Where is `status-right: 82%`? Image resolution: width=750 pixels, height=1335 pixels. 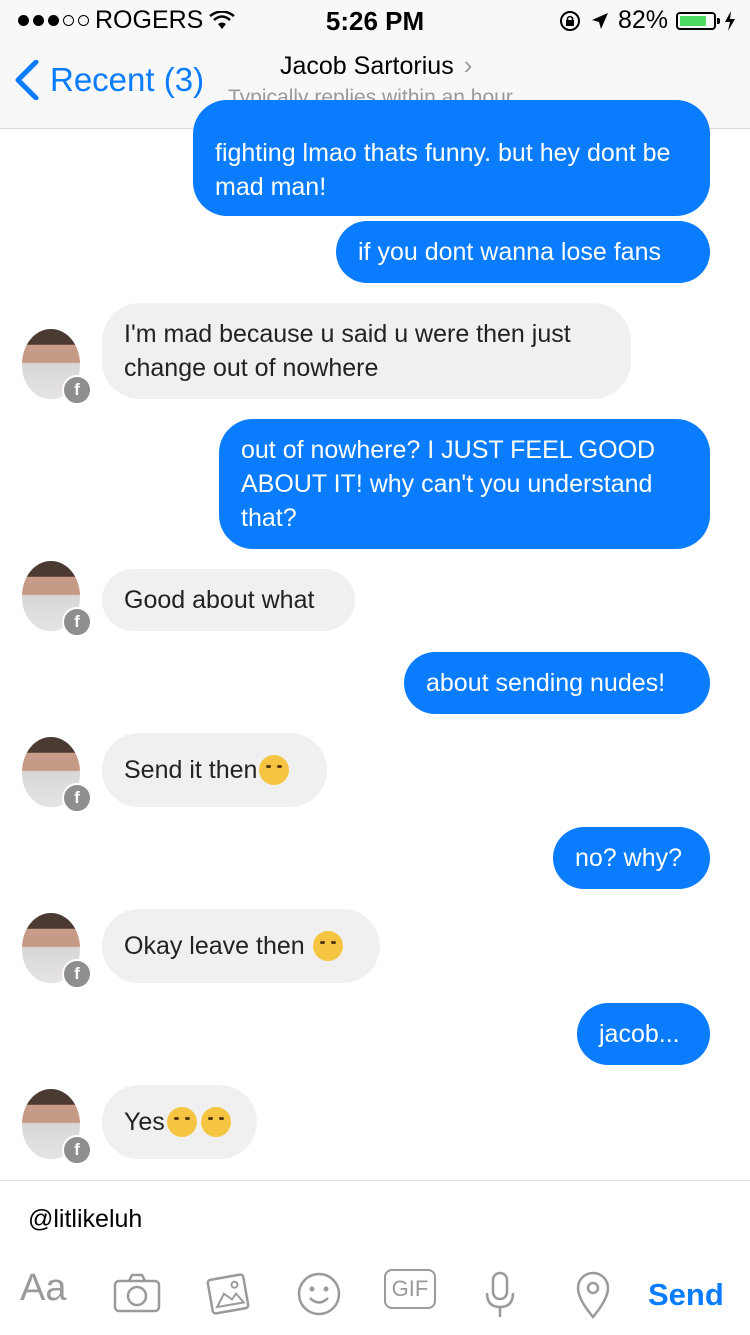
status-right: 82% is located at coordinates (647, 20).